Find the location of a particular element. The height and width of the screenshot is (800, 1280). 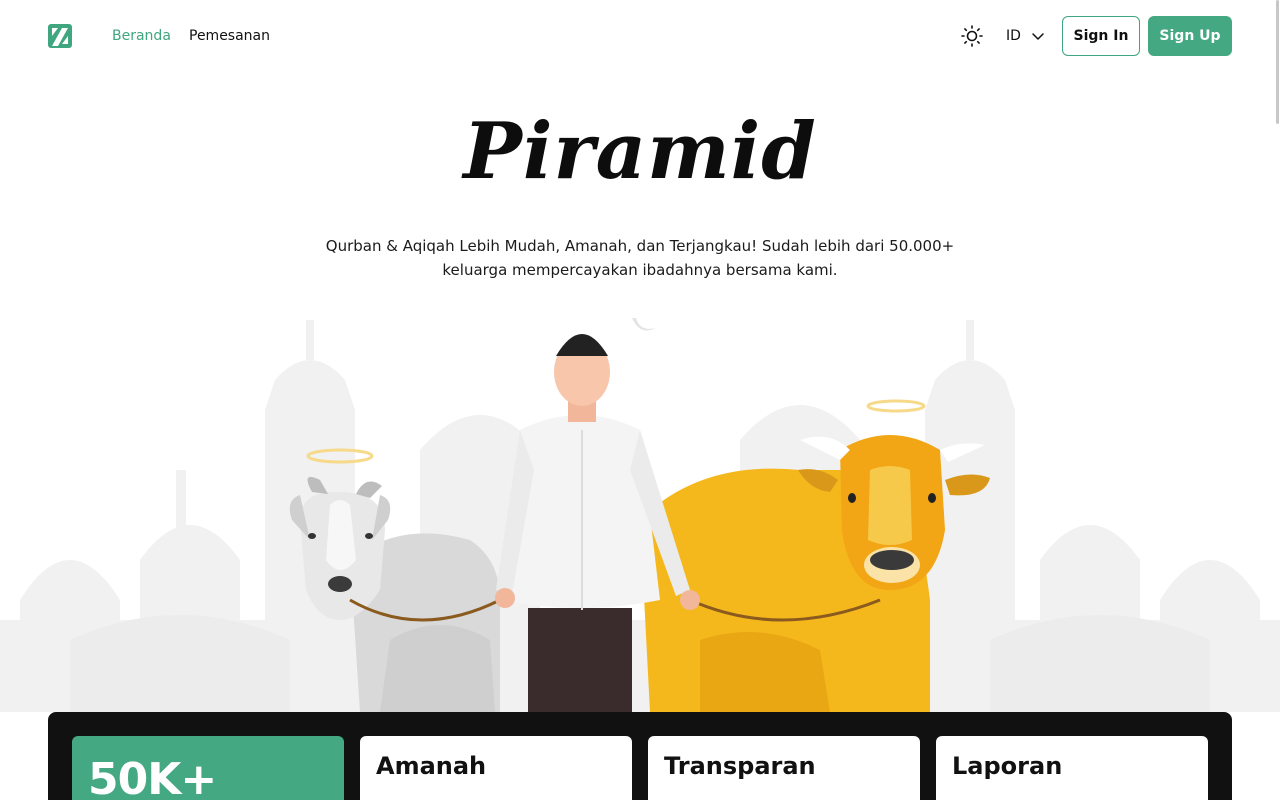

brand-logo-icon is located at coordinates (60, 36).